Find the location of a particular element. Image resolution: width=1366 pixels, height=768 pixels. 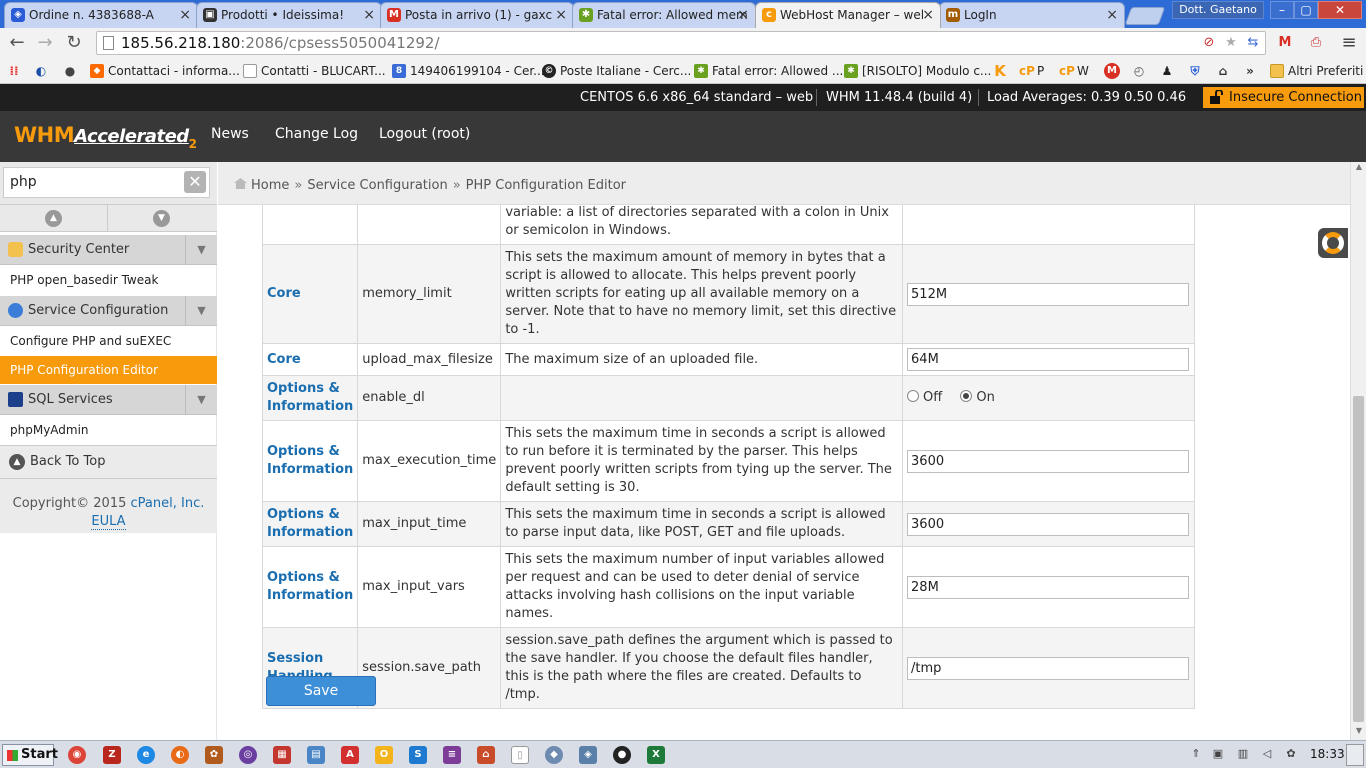

browser-user-badge: Dott. Gaetano is located at coordinates (1218, 10).